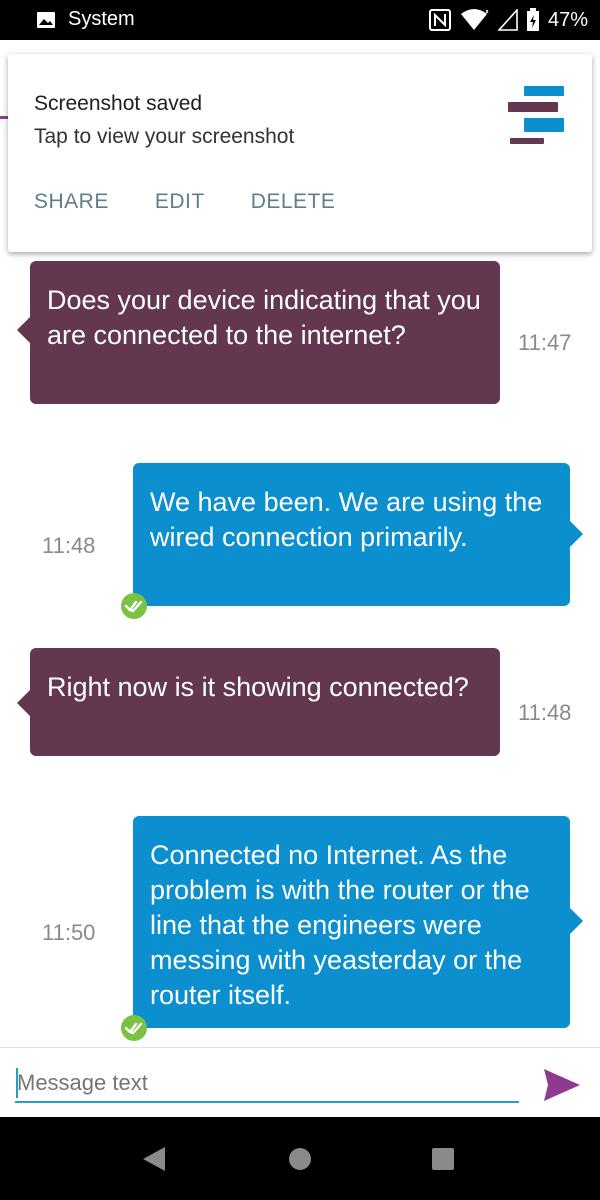  Describe the element at coordinates (17, 1083) in the screenshot. I see `text-cursor` at that location.